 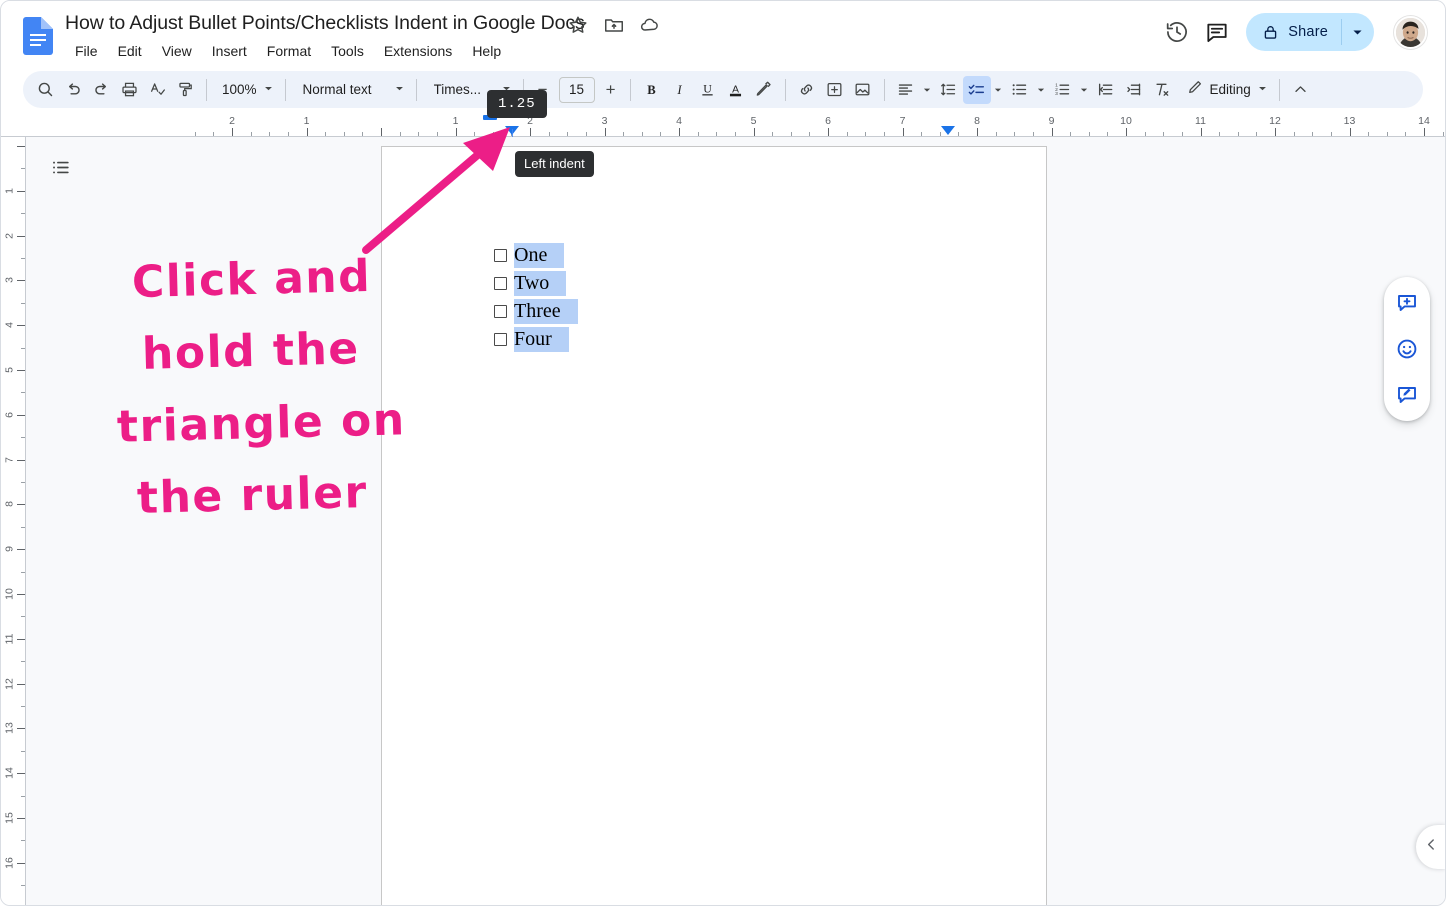 I want to click on align-control, so click(x=913, y=90).